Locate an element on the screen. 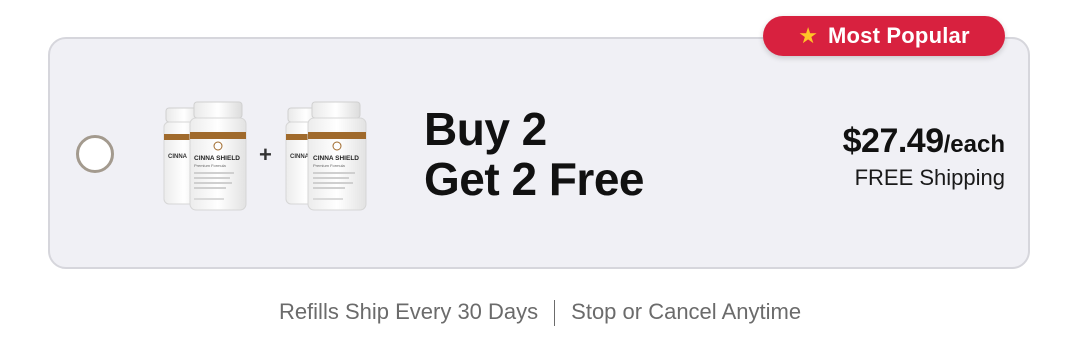  headline-line-1: Buy 2 is located at coordinates (485, 129).